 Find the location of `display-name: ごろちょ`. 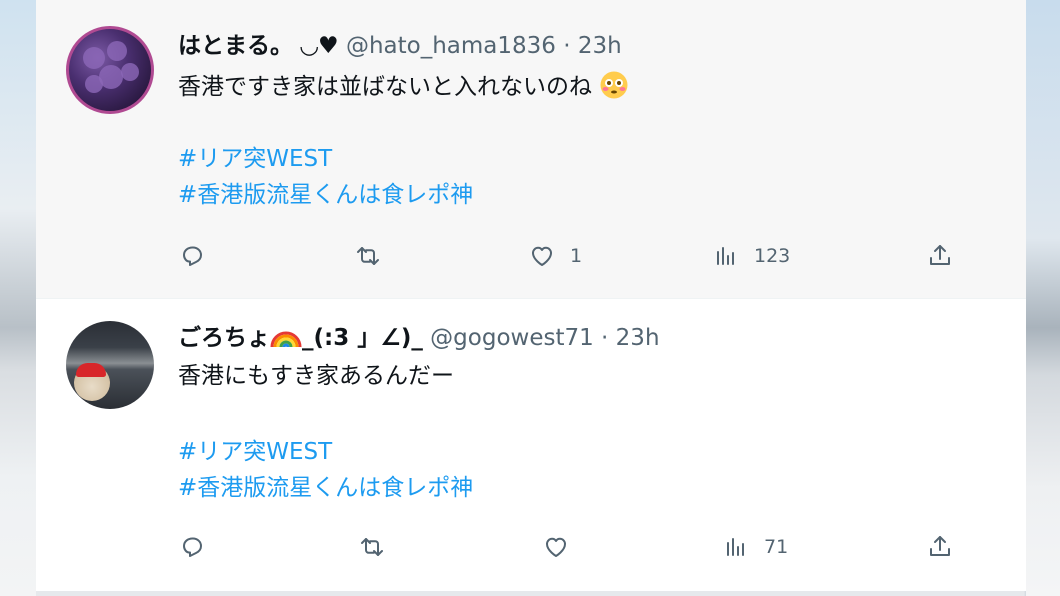

display-name: ごろちょ is located at coordinates (224, 338).